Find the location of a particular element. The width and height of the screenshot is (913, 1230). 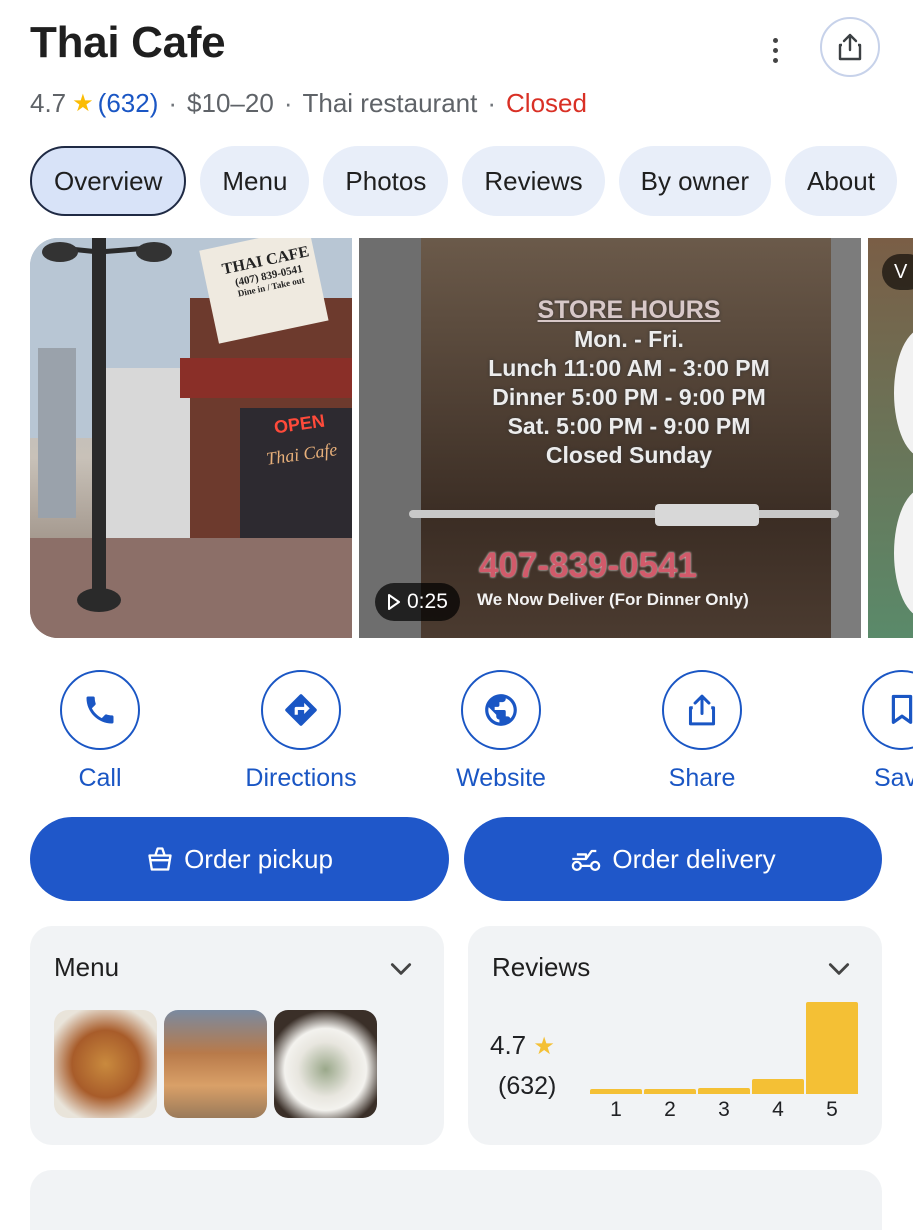

photo-badge: V is located at coordinates (897, 272).